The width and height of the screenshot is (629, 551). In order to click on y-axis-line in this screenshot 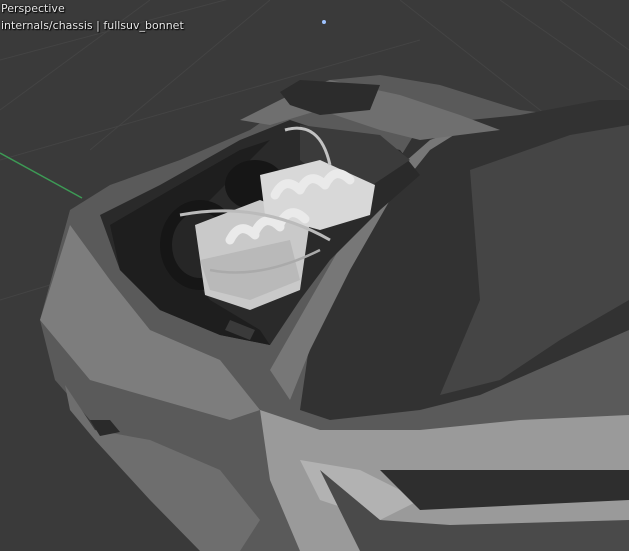, I will do `click(41, 175)`.